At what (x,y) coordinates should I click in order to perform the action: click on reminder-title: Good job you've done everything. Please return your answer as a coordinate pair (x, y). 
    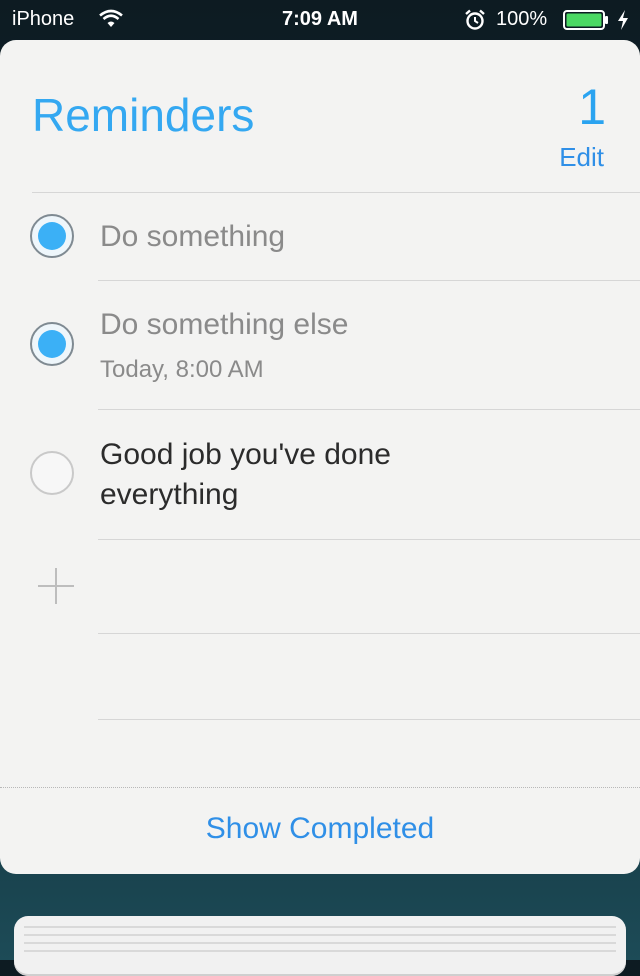
    Looking at the image, I should click on (245, 474).